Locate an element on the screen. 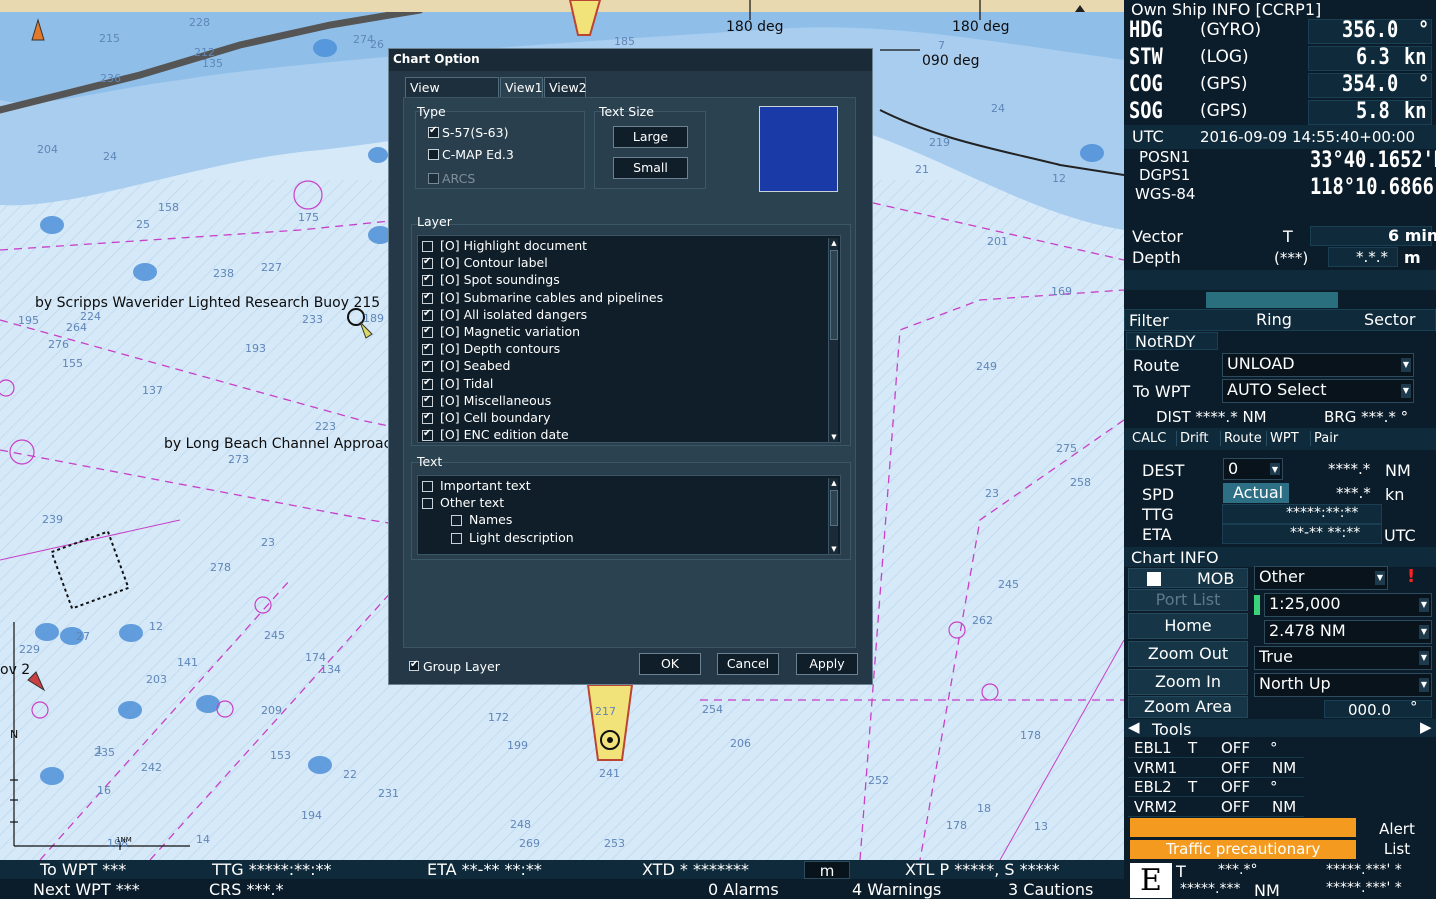 The height and width of the screenshot is (899, 1436). tab-view2: View2 is located at coordinates (565, 87).